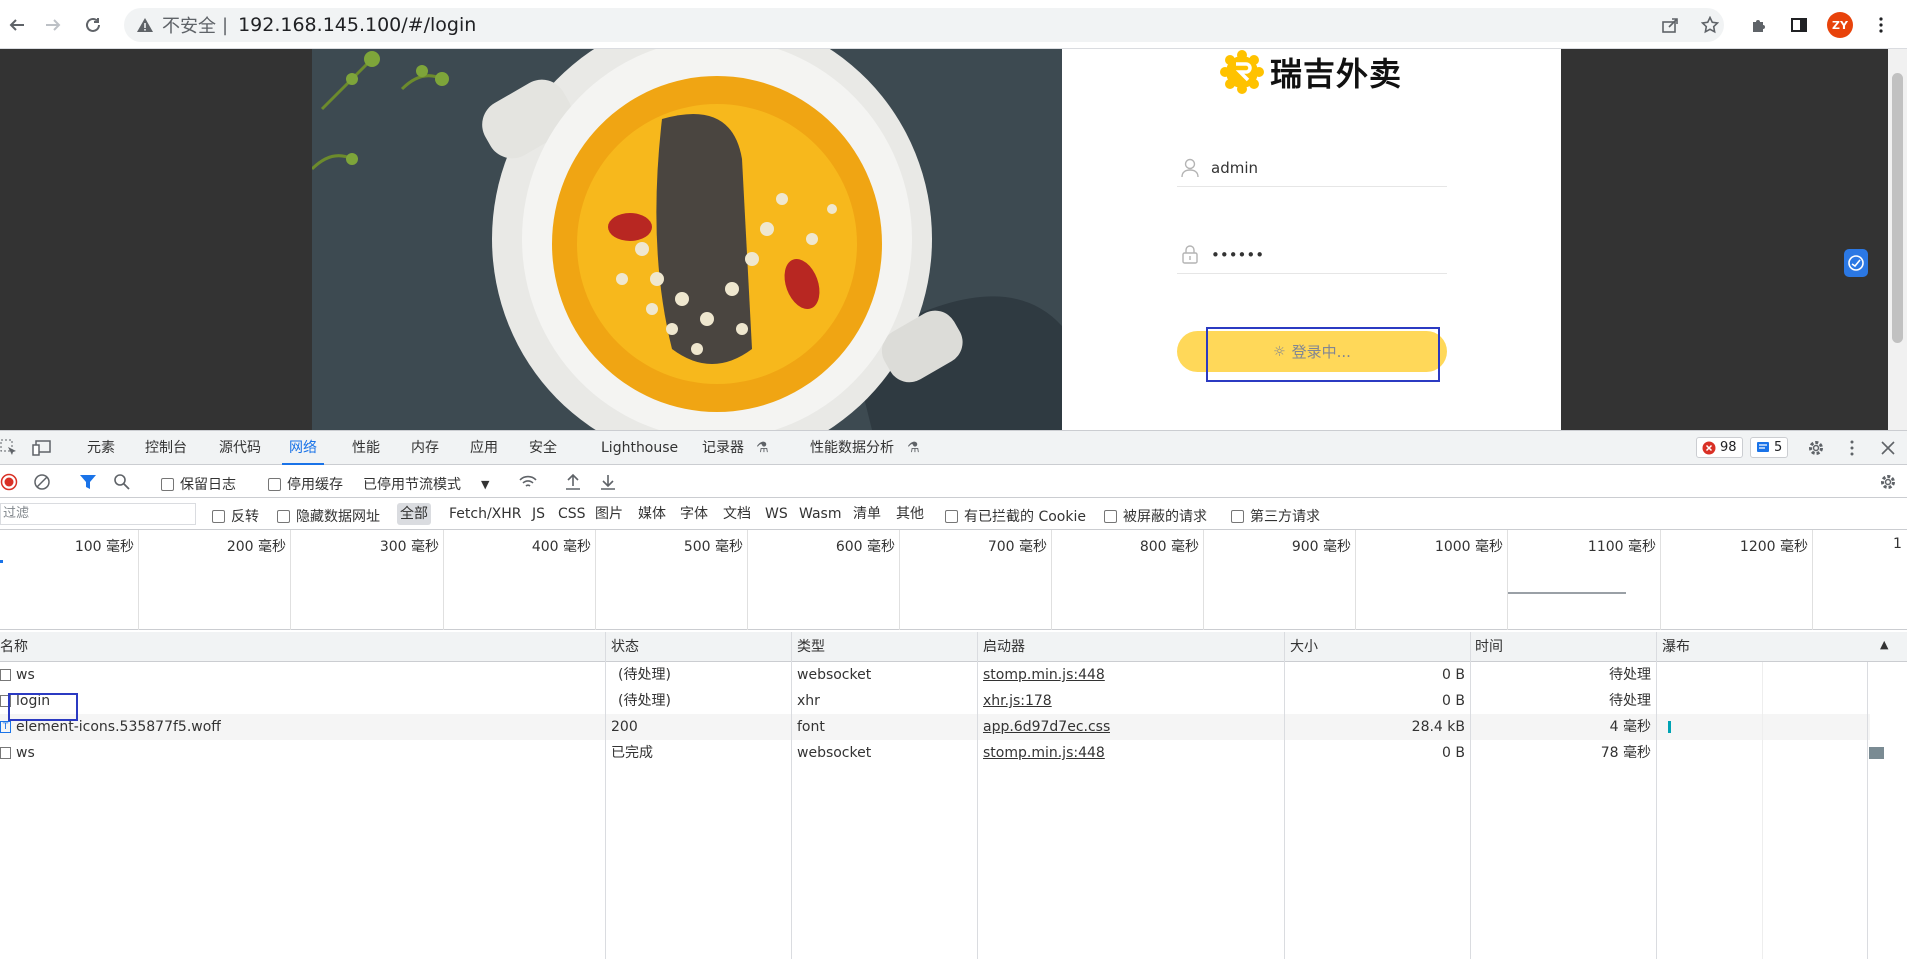 The image size is (1907, 959). Describe the element at coordinates (101, 448) in the screenshot. I see `tab-elements: 元素` at that location.